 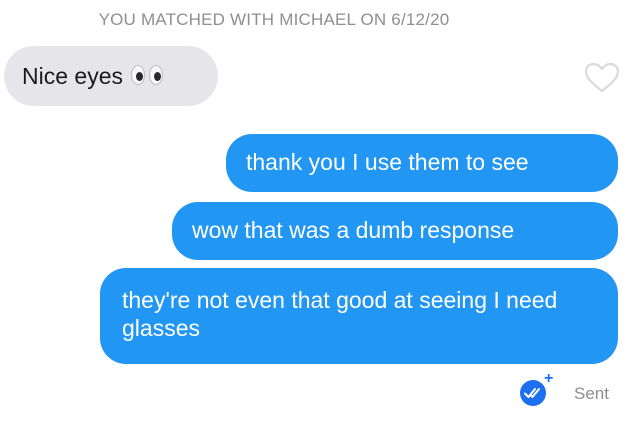 I want to click on right-eye, so click(x=155, y=74).